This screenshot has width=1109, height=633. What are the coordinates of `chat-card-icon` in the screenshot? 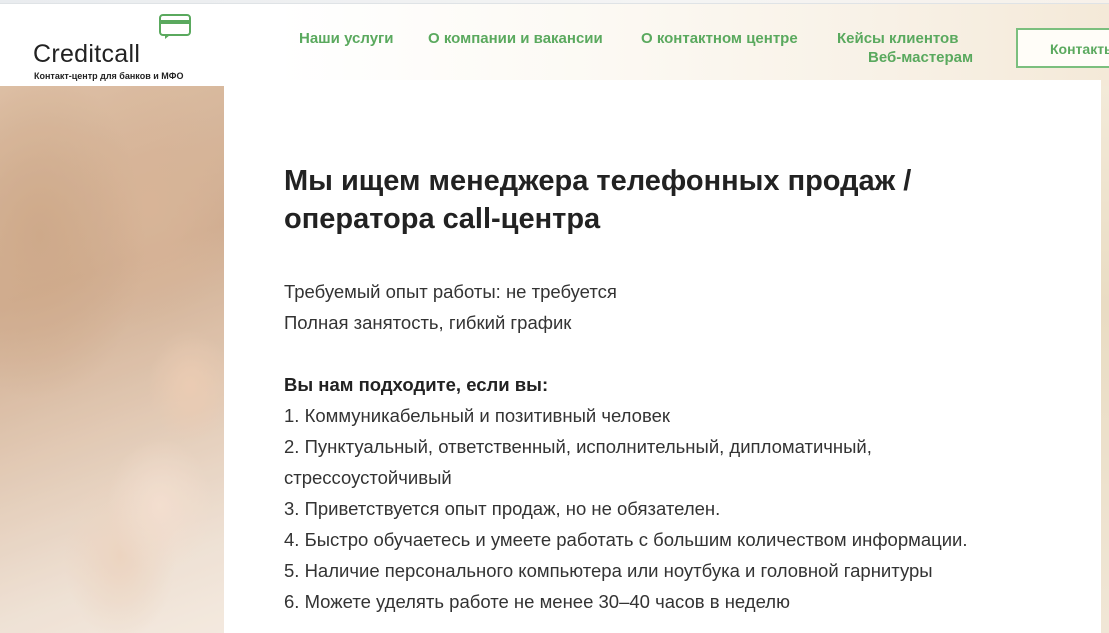 It's located at (175, 26).